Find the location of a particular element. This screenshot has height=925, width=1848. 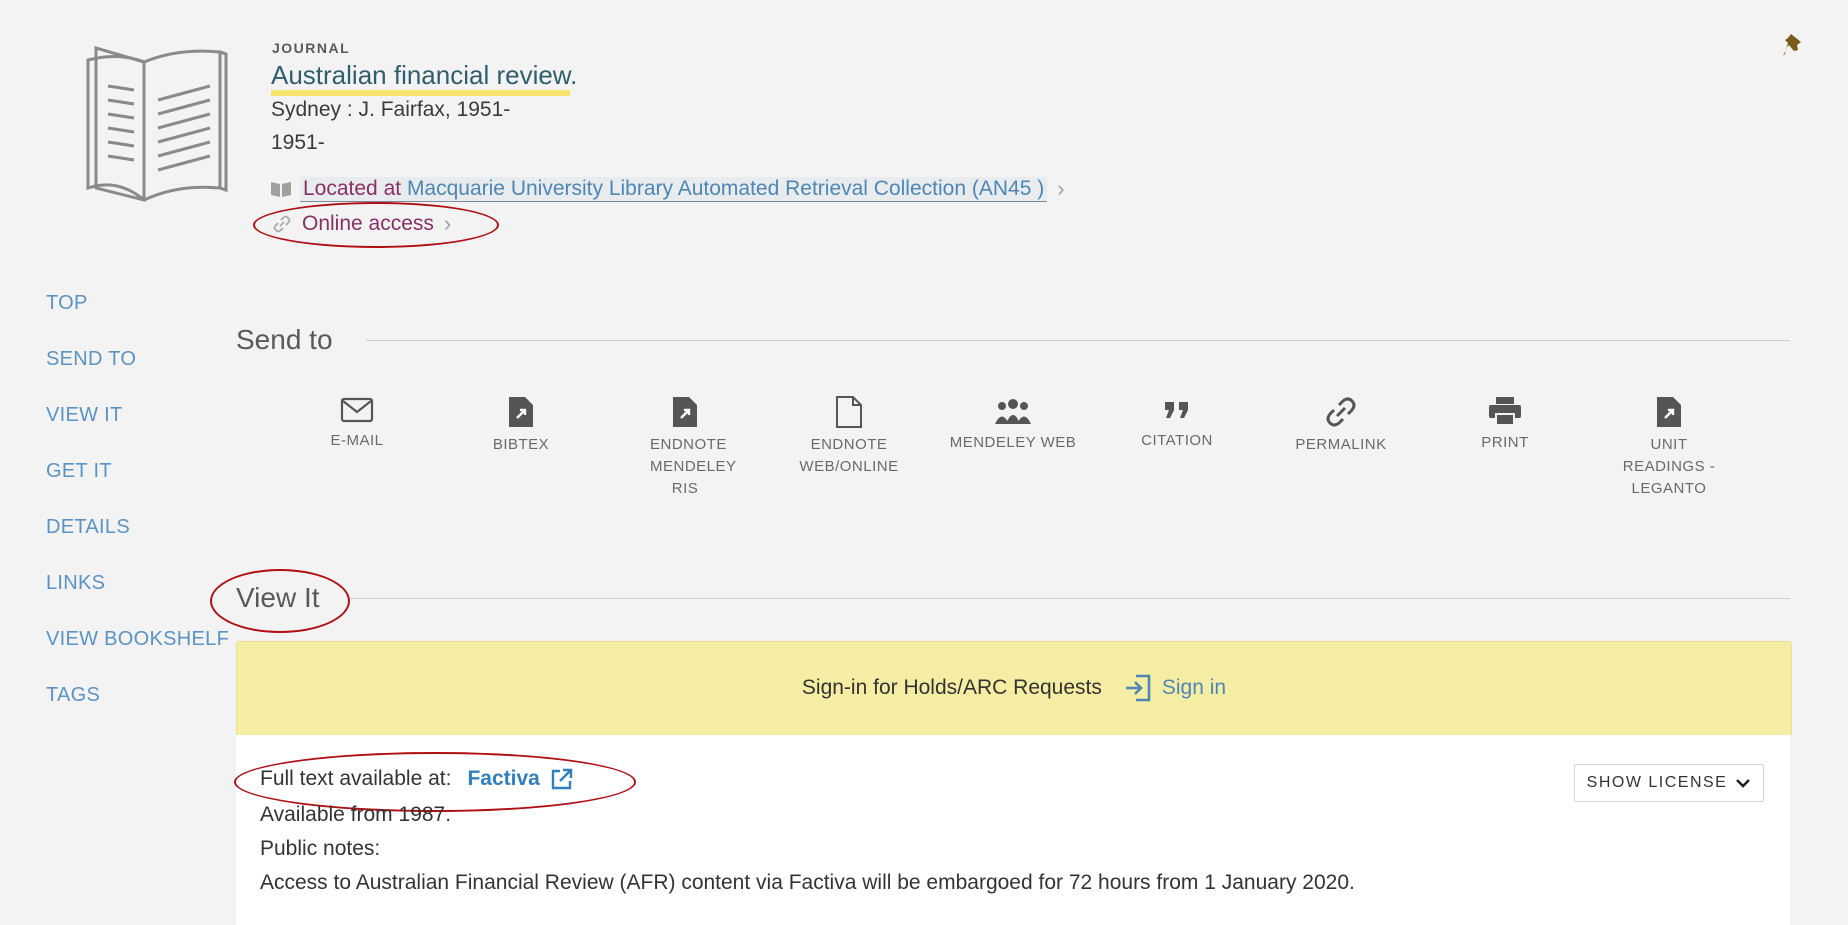

signin-text: Sign-in for Holds/ARC Requests is located at coordinates (951, 687).